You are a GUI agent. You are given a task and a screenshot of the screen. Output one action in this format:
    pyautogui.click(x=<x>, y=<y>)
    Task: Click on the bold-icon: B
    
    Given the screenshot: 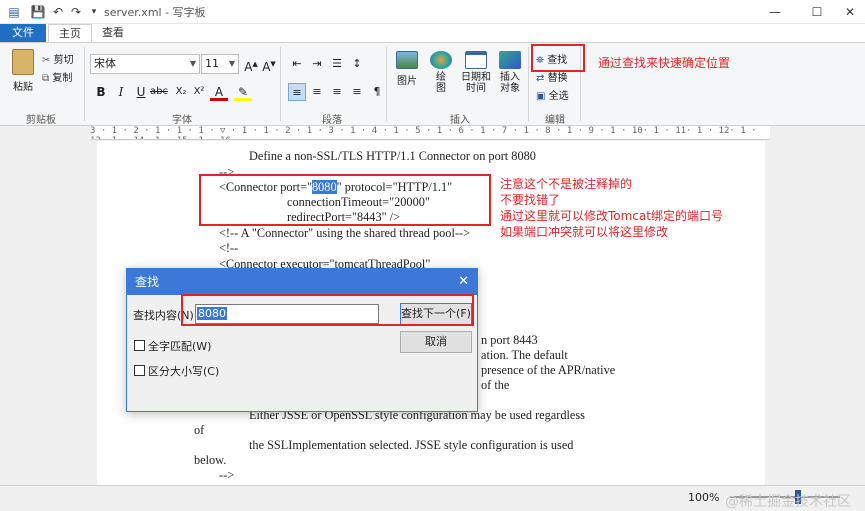 What is the action you would take?
    pyautogui.click(x=101, y=92)
    